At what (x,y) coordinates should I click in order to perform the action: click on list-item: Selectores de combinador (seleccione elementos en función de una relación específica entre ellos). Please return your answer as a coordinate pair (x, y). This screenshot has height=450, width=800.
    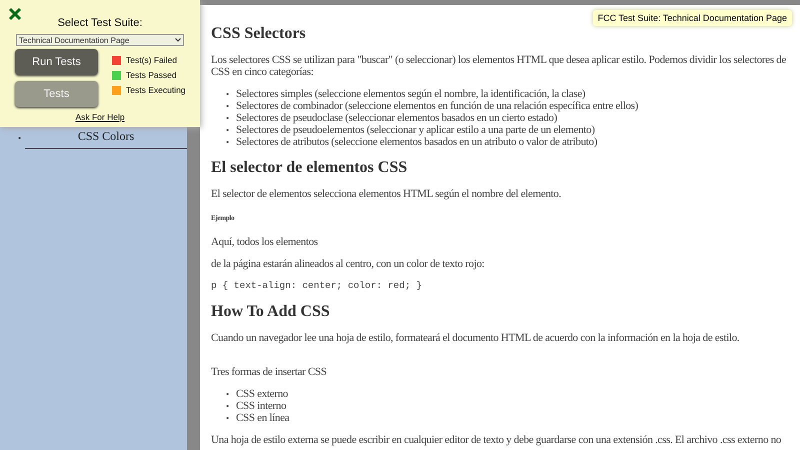
    Looking at the image, I should click on (437, 106).